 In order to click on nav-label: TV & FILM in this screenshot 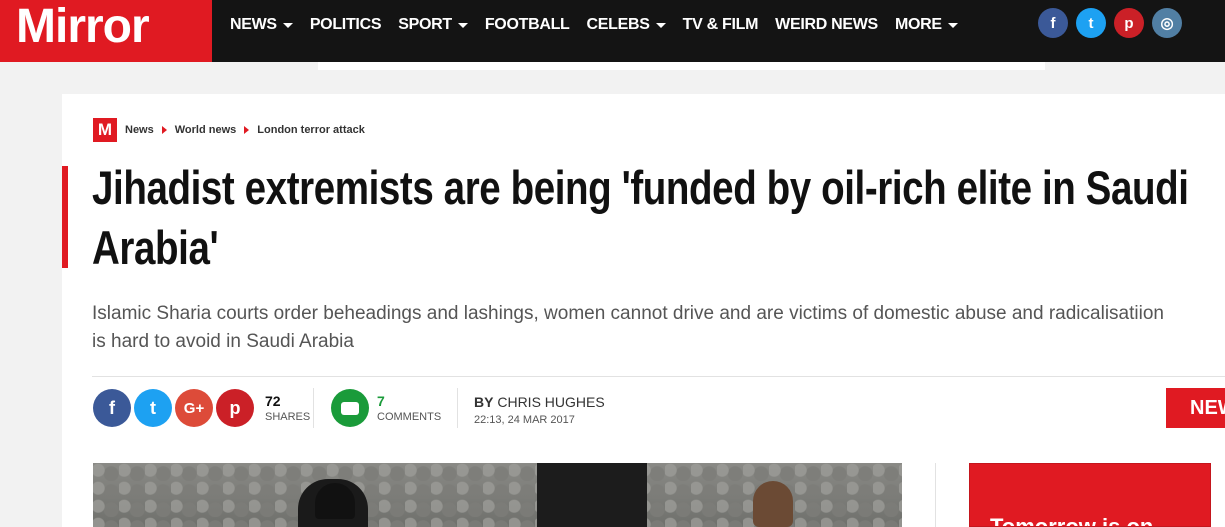, I will do `click(720, 24)`.